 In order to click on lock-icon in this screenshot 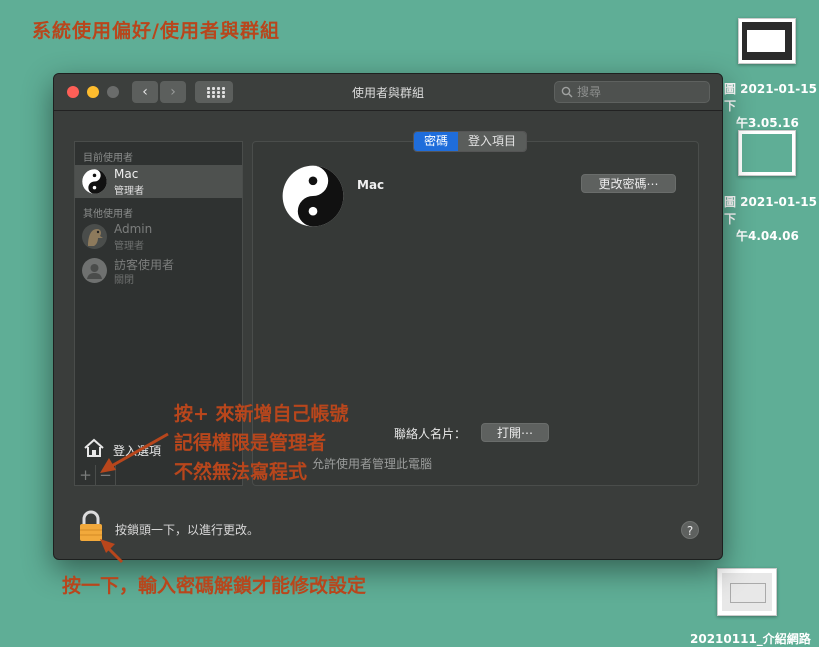, I will do `click(91, 526)`.